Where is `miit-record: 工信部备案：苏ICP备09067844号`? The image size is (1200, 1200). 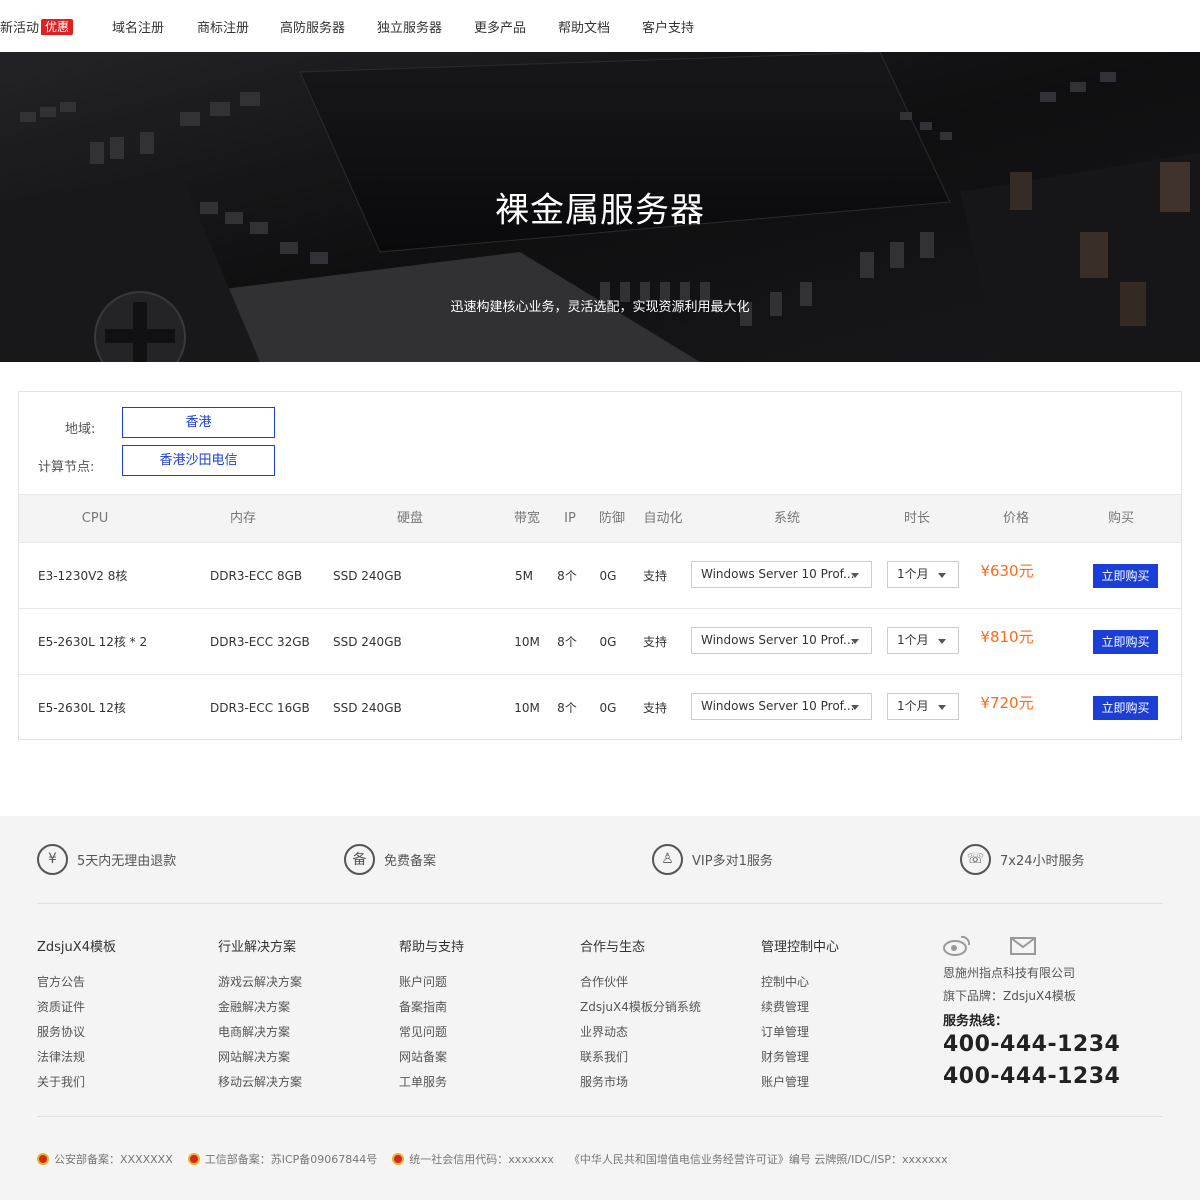
miit-record: 工信部备案：苏ICP备09067844号 is located at coordinates (282, 1159).